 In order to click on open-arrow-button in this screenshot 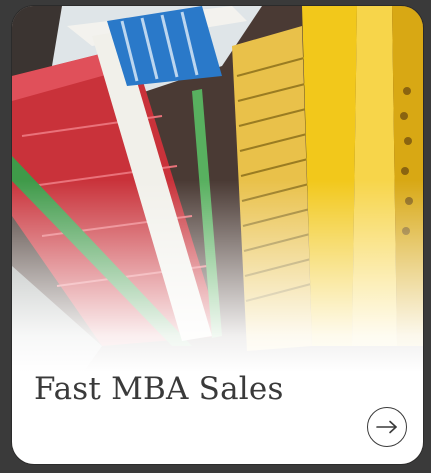, I will do `click(387, 427)`.